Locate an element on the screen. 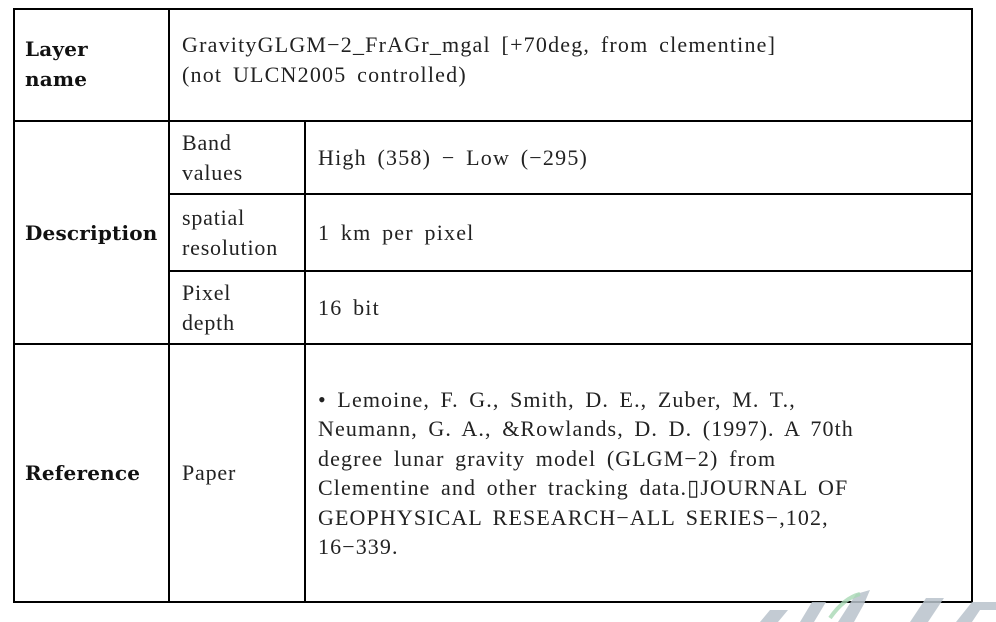  description-header-cell: Description is located at coordinates (90, 232).